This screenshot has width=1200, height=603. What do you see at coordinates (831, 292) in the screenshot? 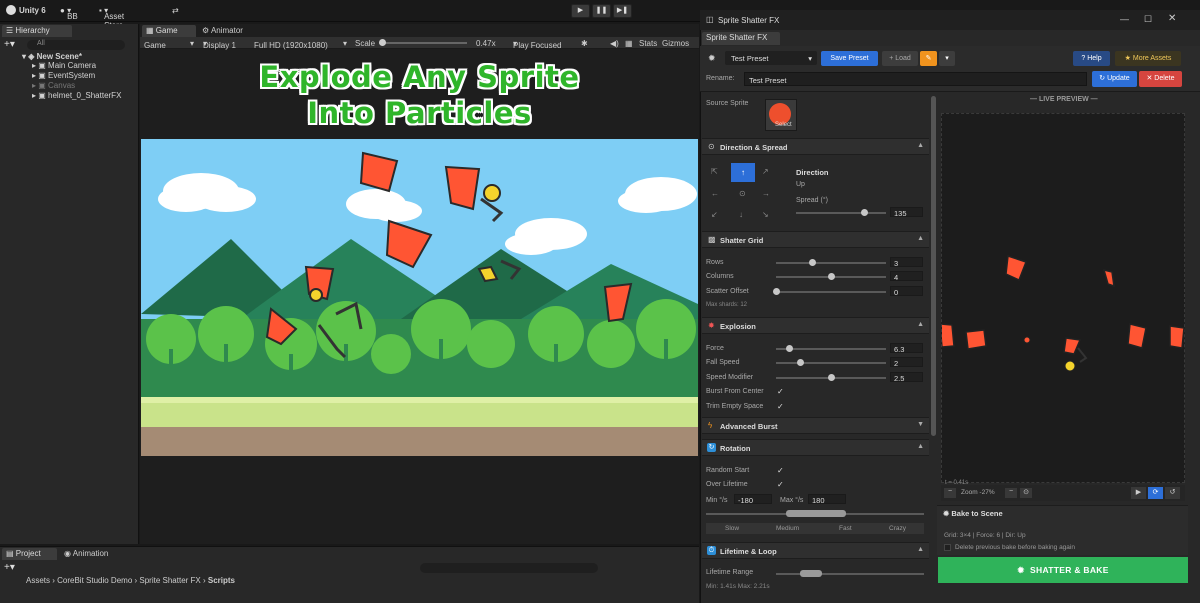
I see `scatter-slider` at bounding box center [831, 292].